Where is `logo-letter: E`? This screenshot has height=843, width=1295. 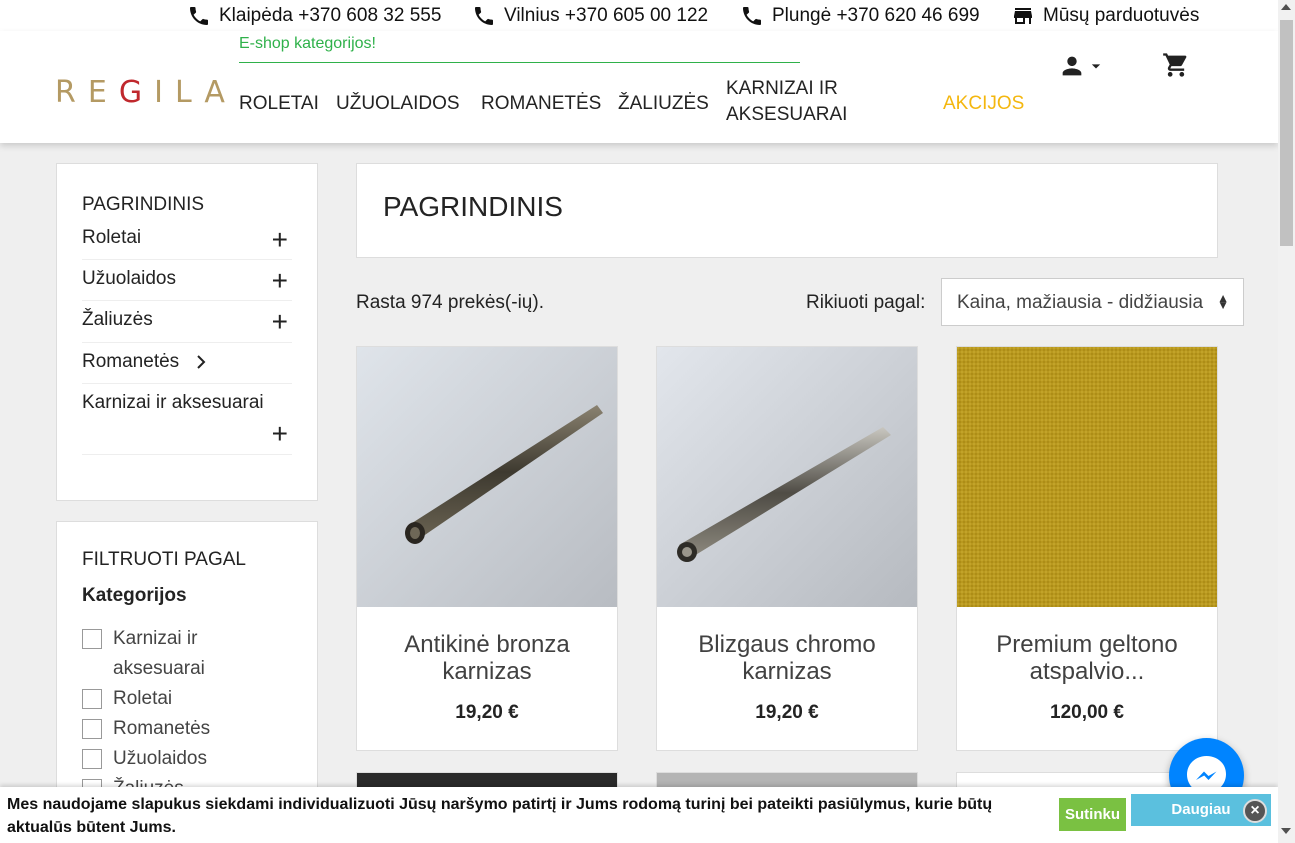 logo-letter: E is located at coordinates (103, 92).